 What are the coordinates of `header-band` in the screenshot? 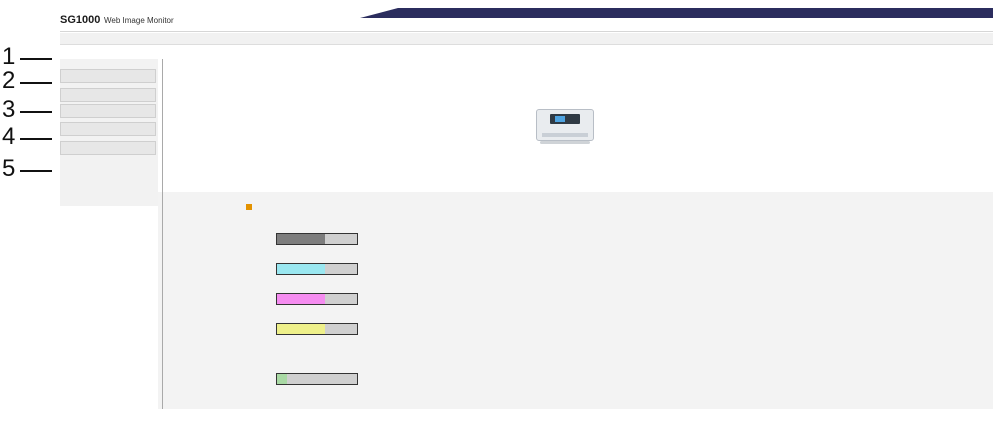 It's located at (676, 13).